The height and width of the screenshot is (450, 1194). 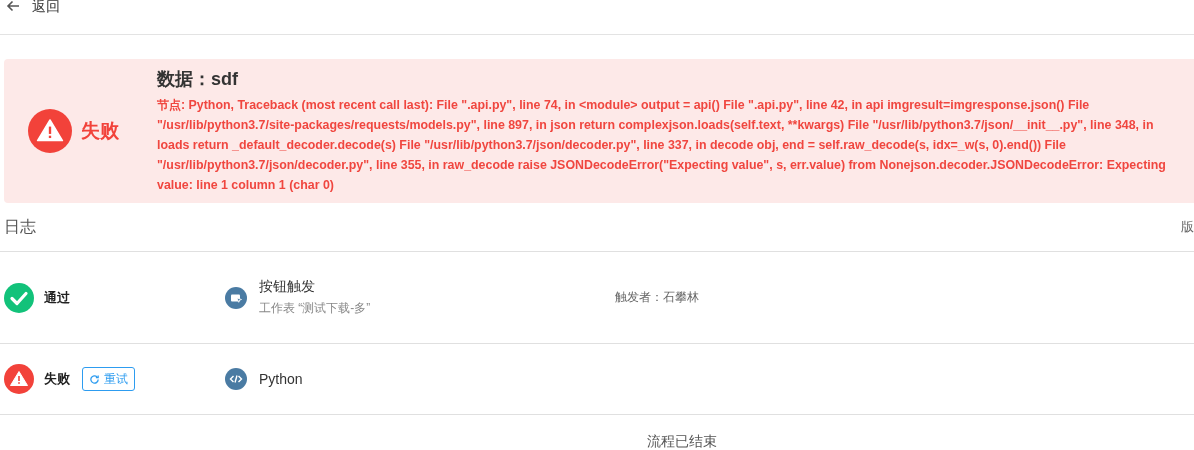 What do you see at coordinates (100, 131) in the screenshot?
I see `status-label: 失败` at bounding box center [100, 131].